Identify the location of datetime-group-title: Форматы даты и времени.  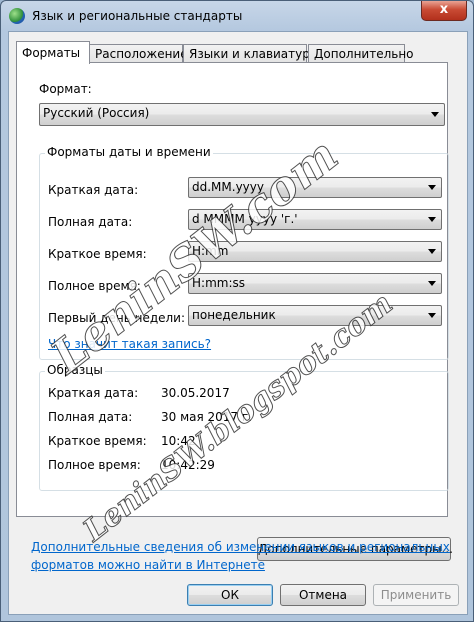
(129, 152).